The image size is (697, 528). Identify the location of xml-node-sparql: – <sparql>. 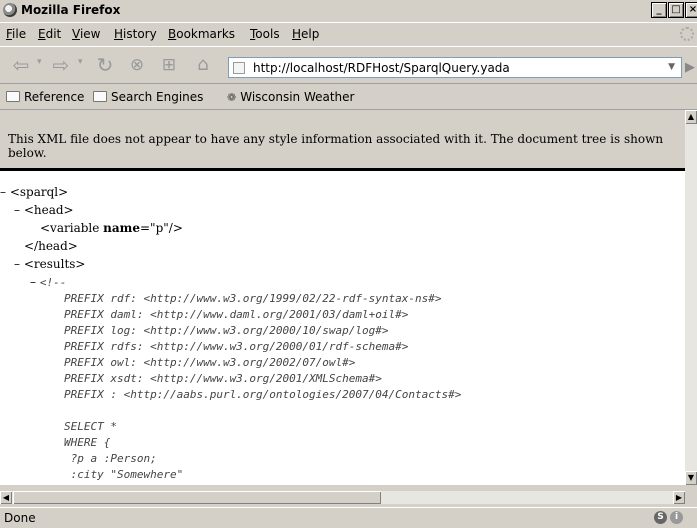
(34, 192).